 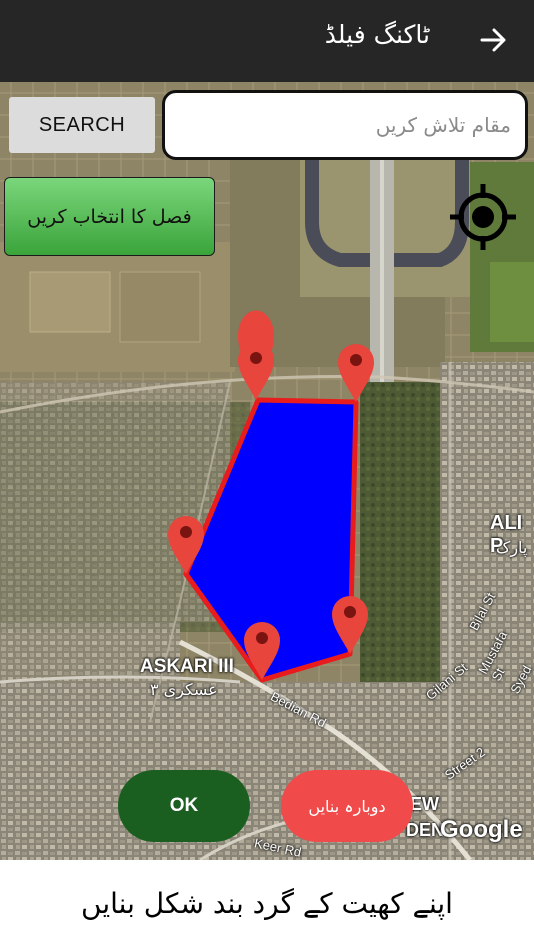 What do you see at coordinates (184, 689) in the screenshot?
I see `map-label-askari-urdu: عسکری ۳` at bounding box center [184, 689].